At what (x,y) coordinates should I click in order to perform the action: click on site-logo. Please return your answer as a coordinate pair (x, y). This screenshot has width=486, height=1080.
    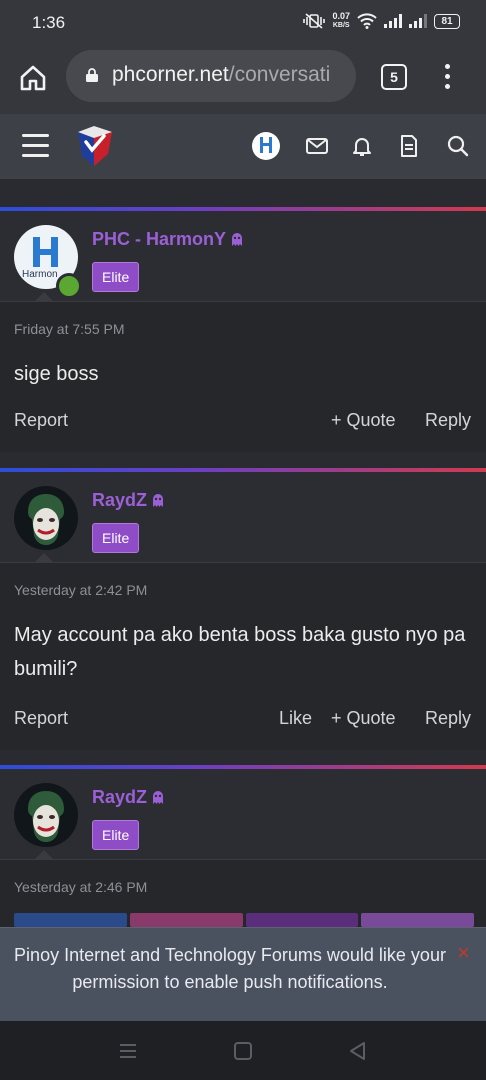
    Looking at the image, I should click on (94, 146).